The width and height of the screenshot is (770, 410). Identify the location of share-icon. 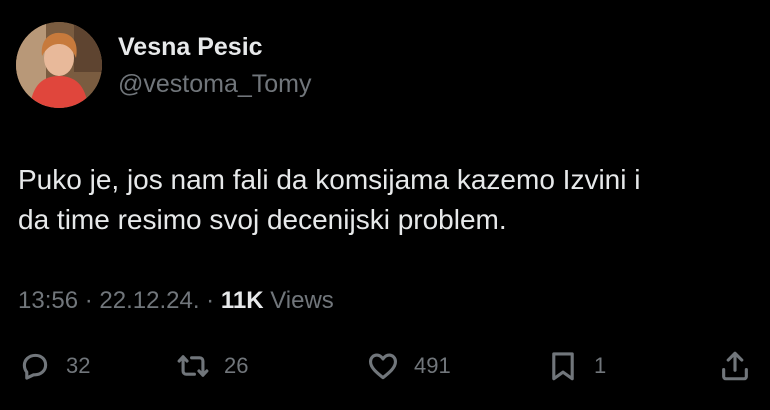
(735, 366).